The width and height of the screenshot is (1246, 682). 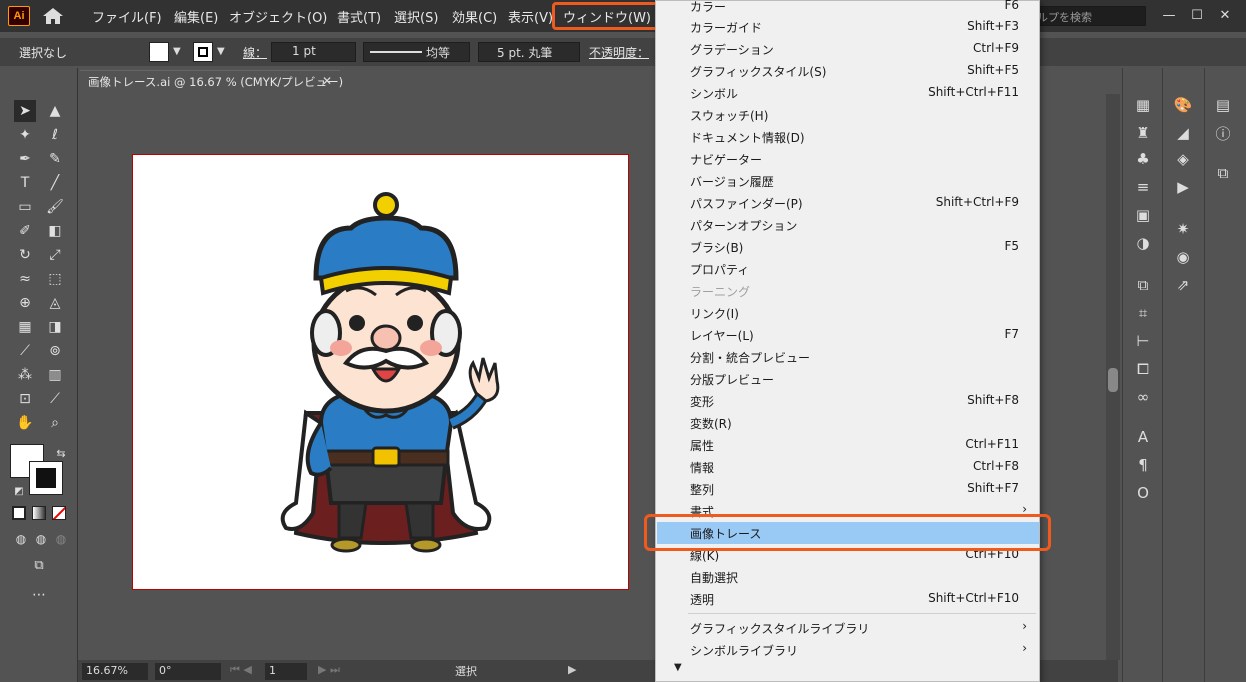 I want to click on stroke-color-box, so click(x=46, y=478).